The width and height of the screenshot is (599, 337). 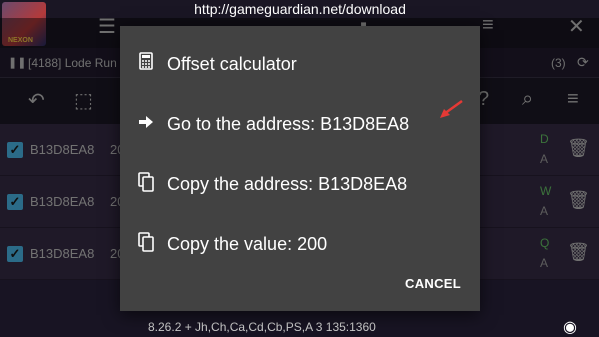 I want to click on eye-icon: ◉, so click(x=570, y=327).